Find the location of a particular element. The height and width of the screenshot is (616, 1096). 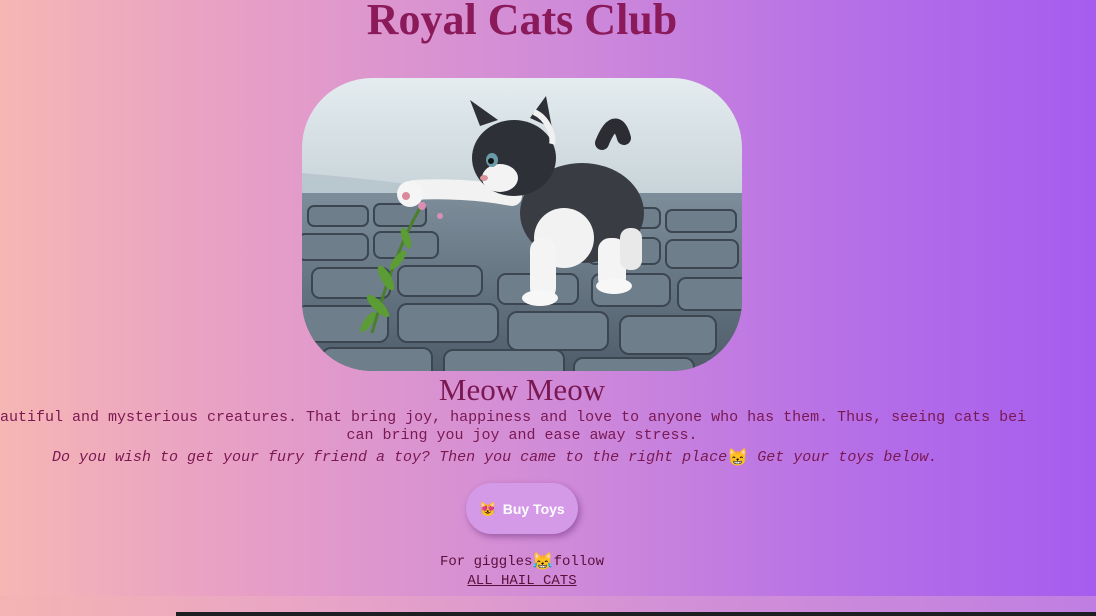

buy-toys-button: 😻 Buy Toys is located at coordinates (522, 508).